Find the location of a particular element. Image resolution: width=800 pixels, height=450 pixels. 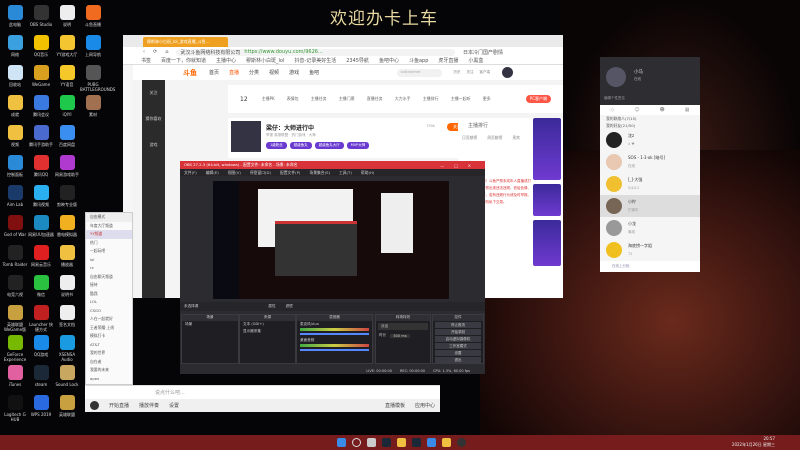

desktop-icon: 百度网盘 is located at coordinates (67, 136).